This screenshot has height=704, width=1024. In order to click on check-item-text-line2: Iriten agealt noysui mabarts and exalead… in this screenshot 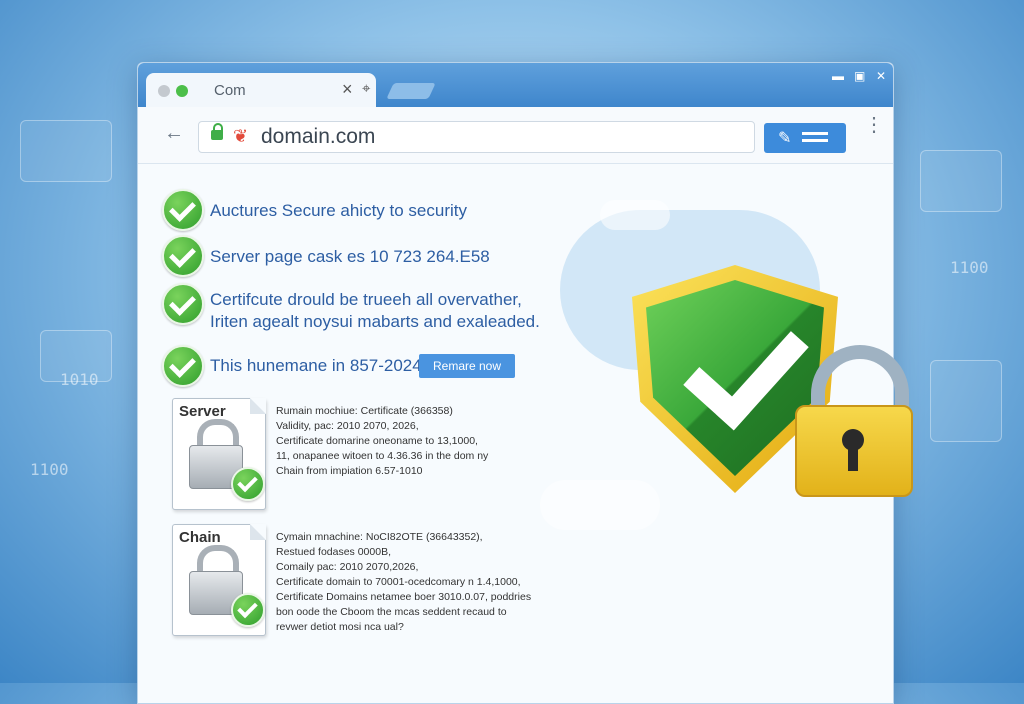, I will do `click(375, 321)`.